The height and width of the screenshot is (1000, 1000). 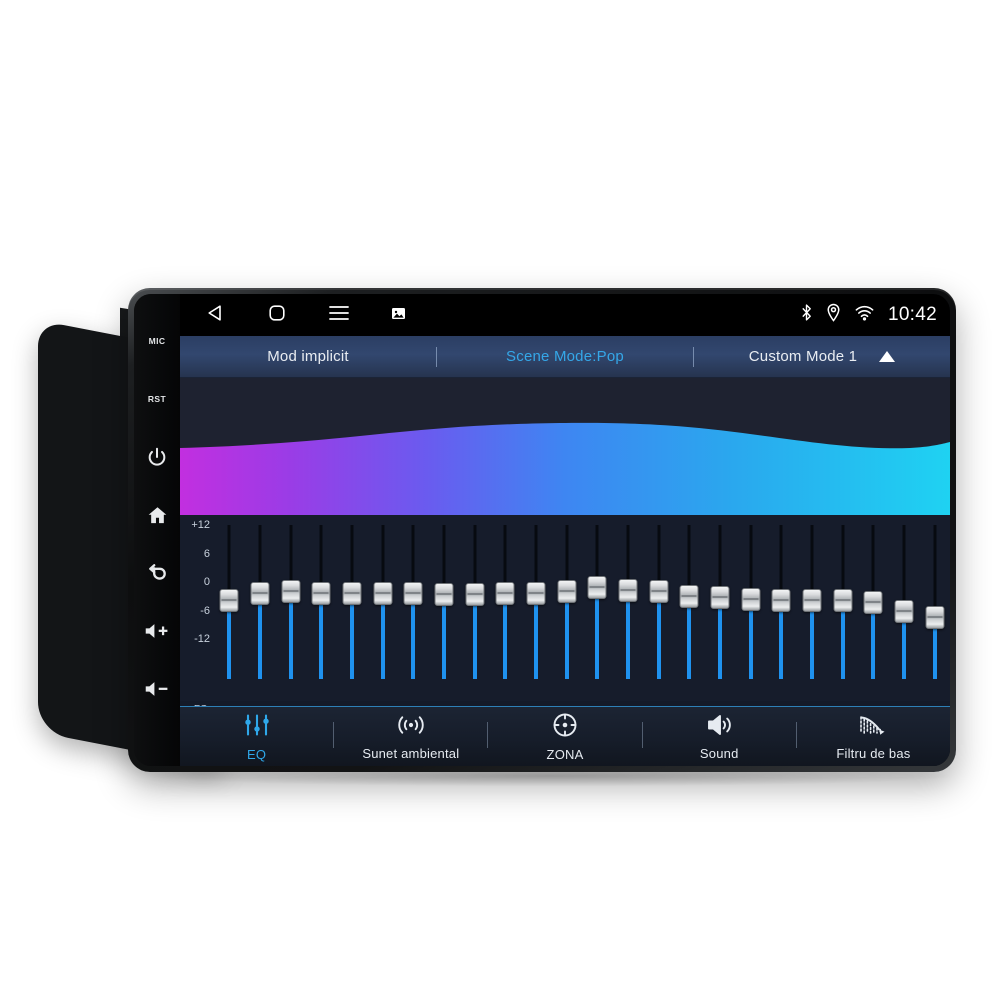 I want to click on tab-sunet-ambiental: Sunet ambiental, so click(x=410, y=737).